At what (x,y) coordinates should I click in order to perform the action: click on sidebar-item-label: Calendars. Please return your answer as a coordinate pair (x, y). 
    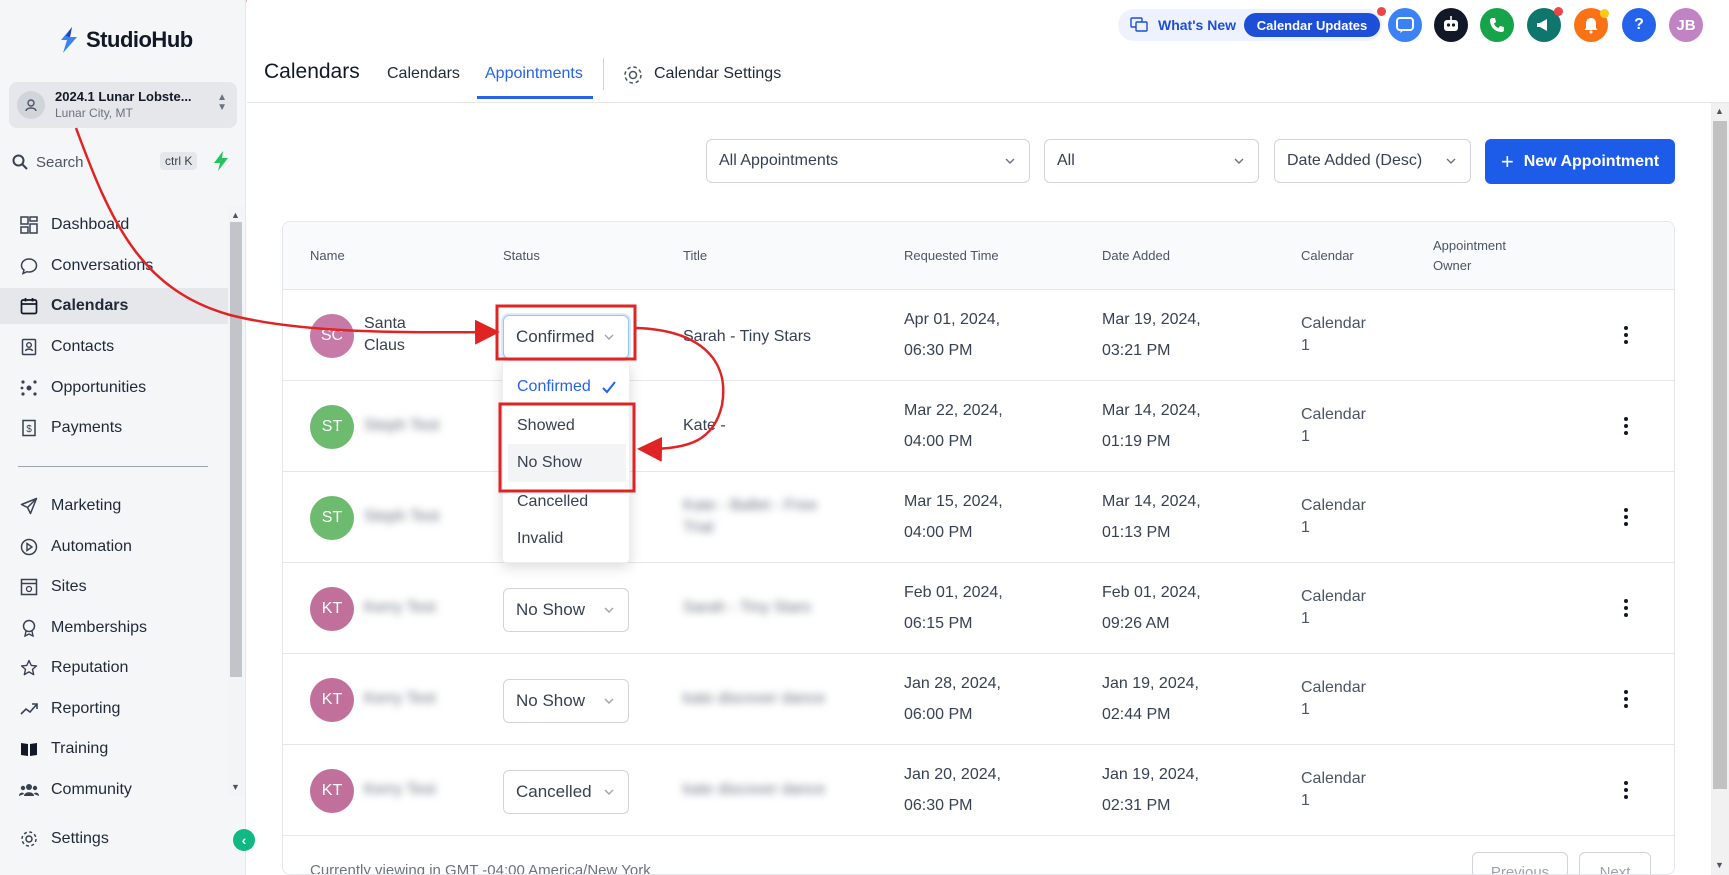
    Looking at the image, I should click on (90, 305).